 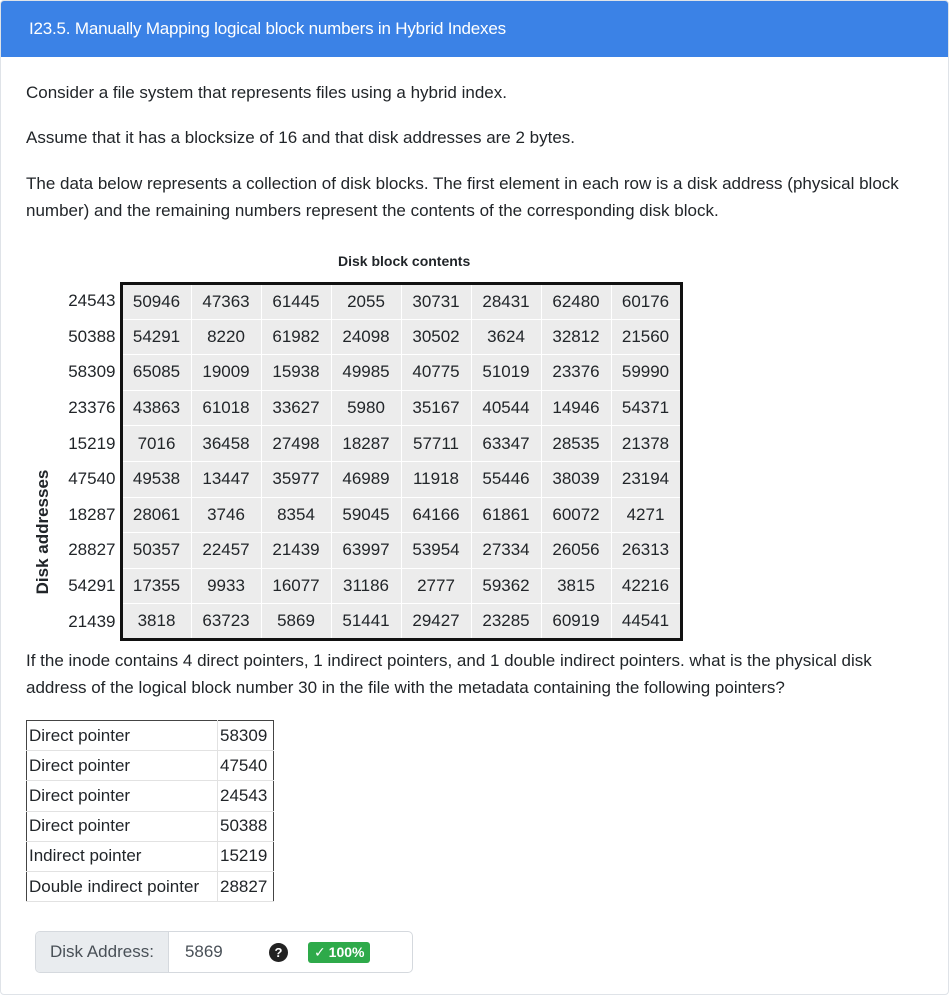 I want to click on question-circle-icon: ?, so click(x=278, y=952).